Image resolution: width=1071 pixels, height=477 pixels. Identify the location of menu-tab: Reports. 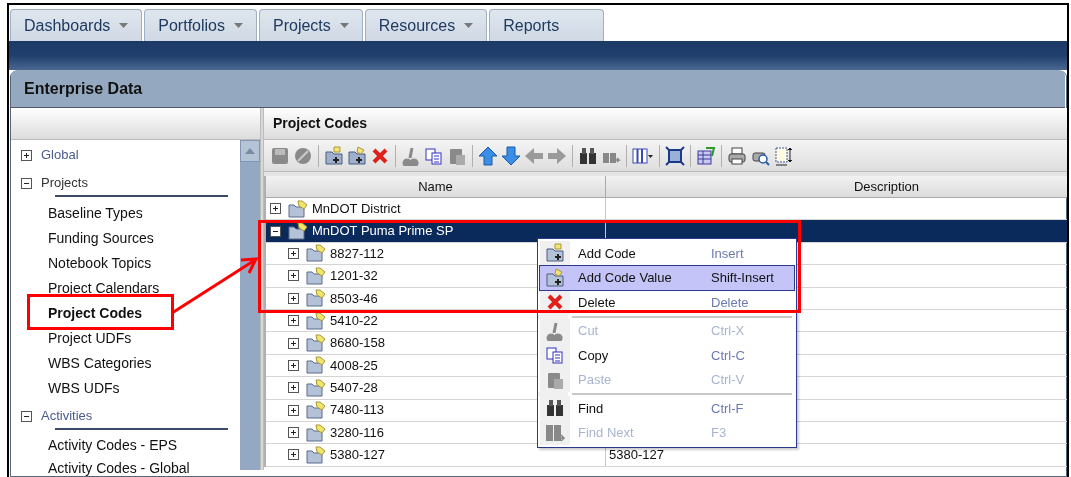
(547, 25).